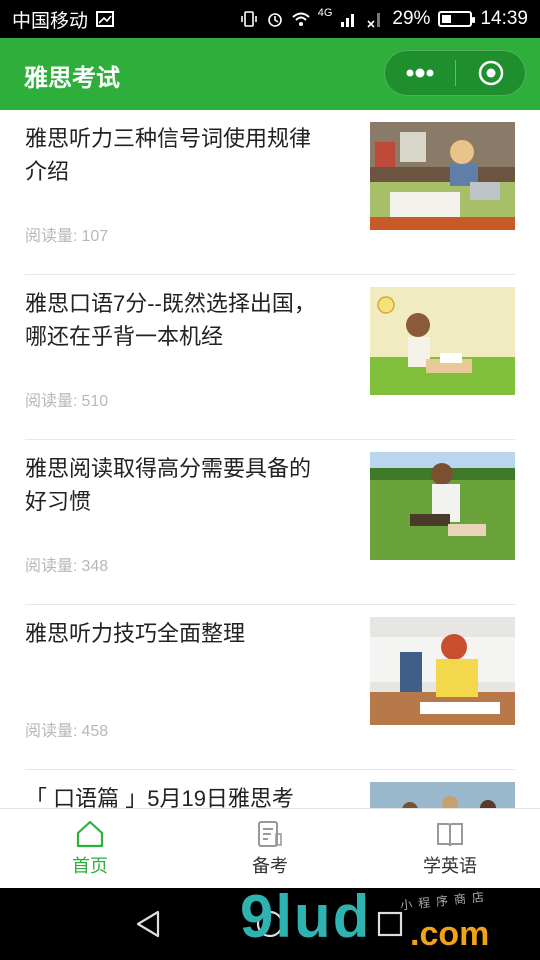 The height and width of the screenshot is (960, 540). I want to click on close-mini-program-button, so click(490, 73).